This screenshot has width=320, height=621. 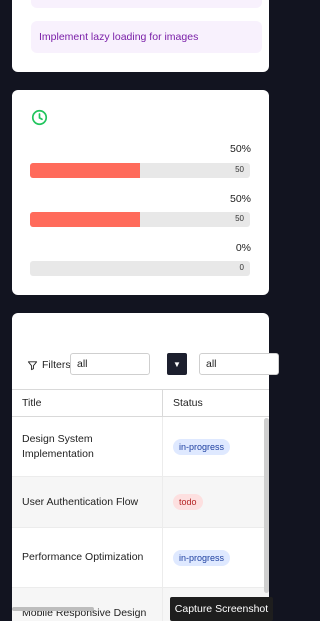 What do you see at coordinates (183, 403) in the screenshot?
I see `column-header-status: Status` at bounding box center [183, 403].